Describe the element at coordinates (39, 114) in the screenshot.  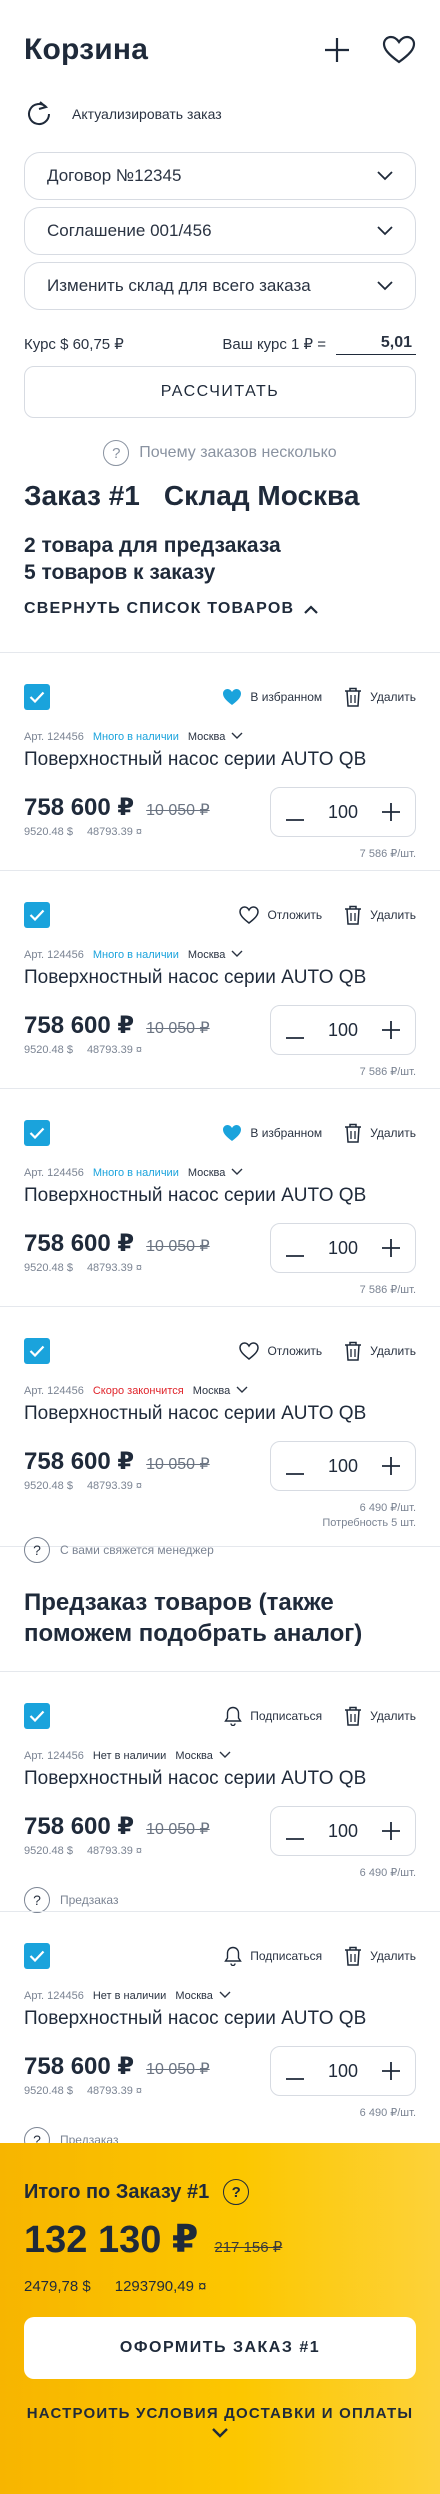
I see `refresh-icon` at that location.